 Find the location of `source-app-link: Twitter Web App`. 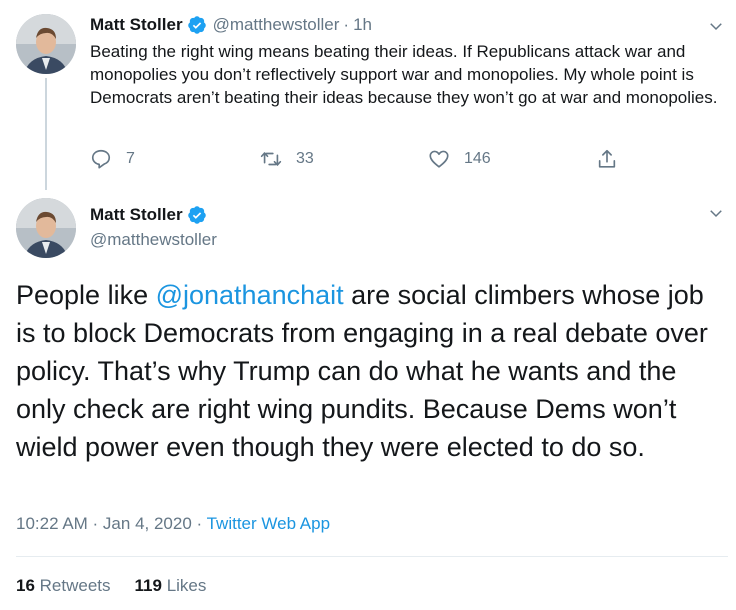

source-app-link: Twitter Web App is located at coordinates (268, 523).